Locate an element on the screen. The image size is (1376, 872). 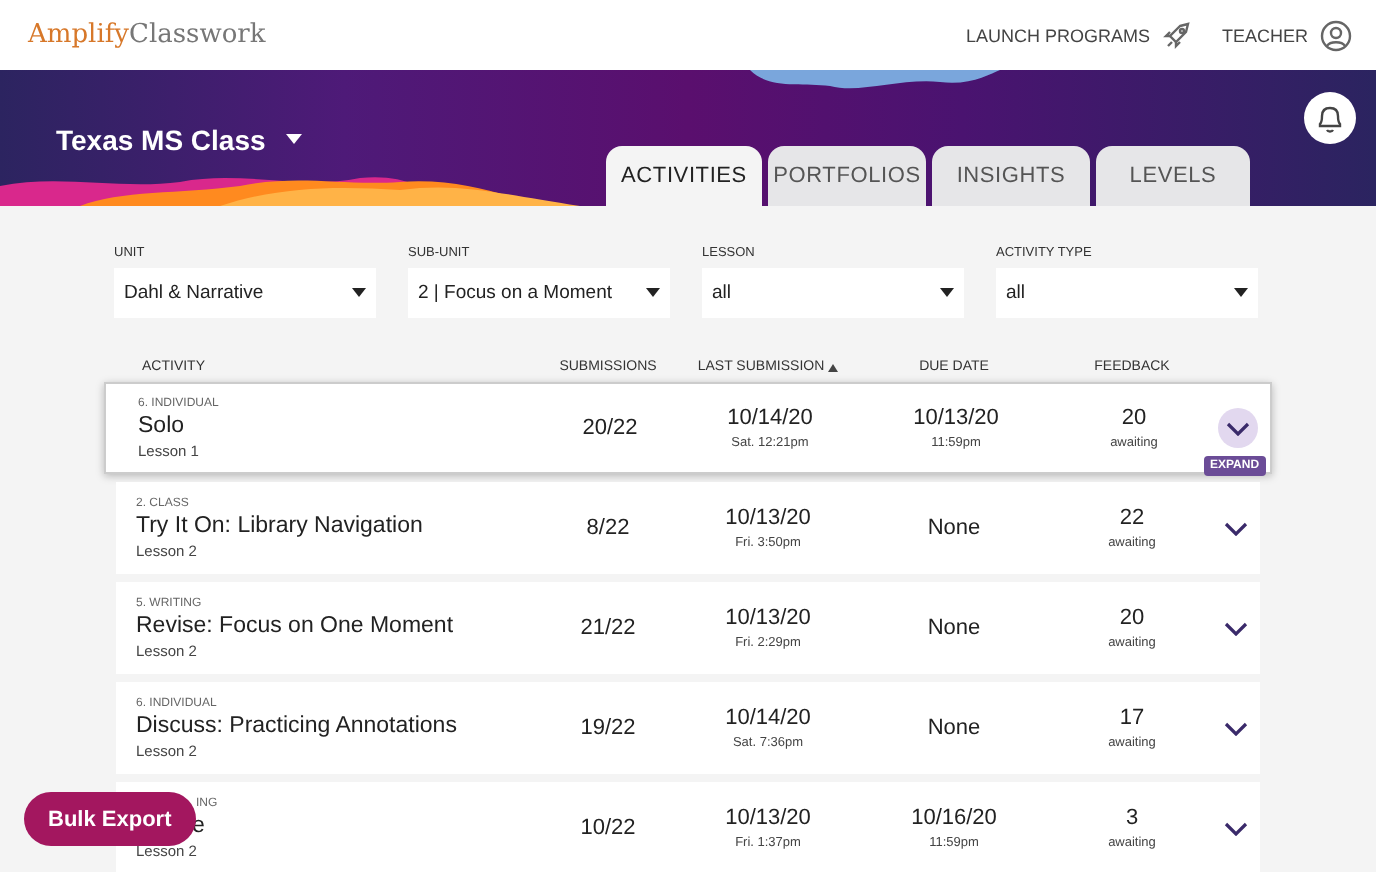
tab: PORTFOLIOS is located at coordinates (847, 176).